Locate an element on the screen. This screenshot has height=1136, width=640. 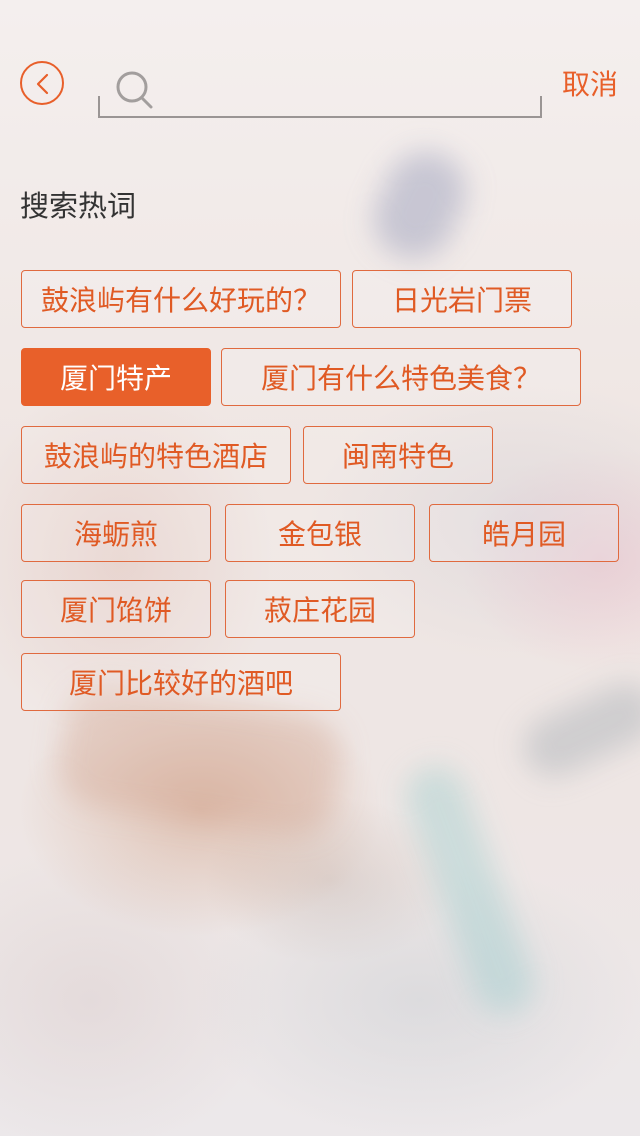
search-icon is located at coordinates (134, 90).